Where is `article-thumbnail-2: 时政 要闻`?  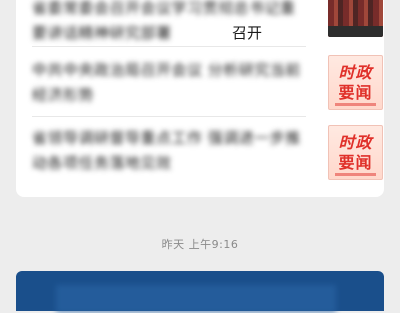 article-thumbnail-2: 时政 要闻 is located at coordinates (355, 82).